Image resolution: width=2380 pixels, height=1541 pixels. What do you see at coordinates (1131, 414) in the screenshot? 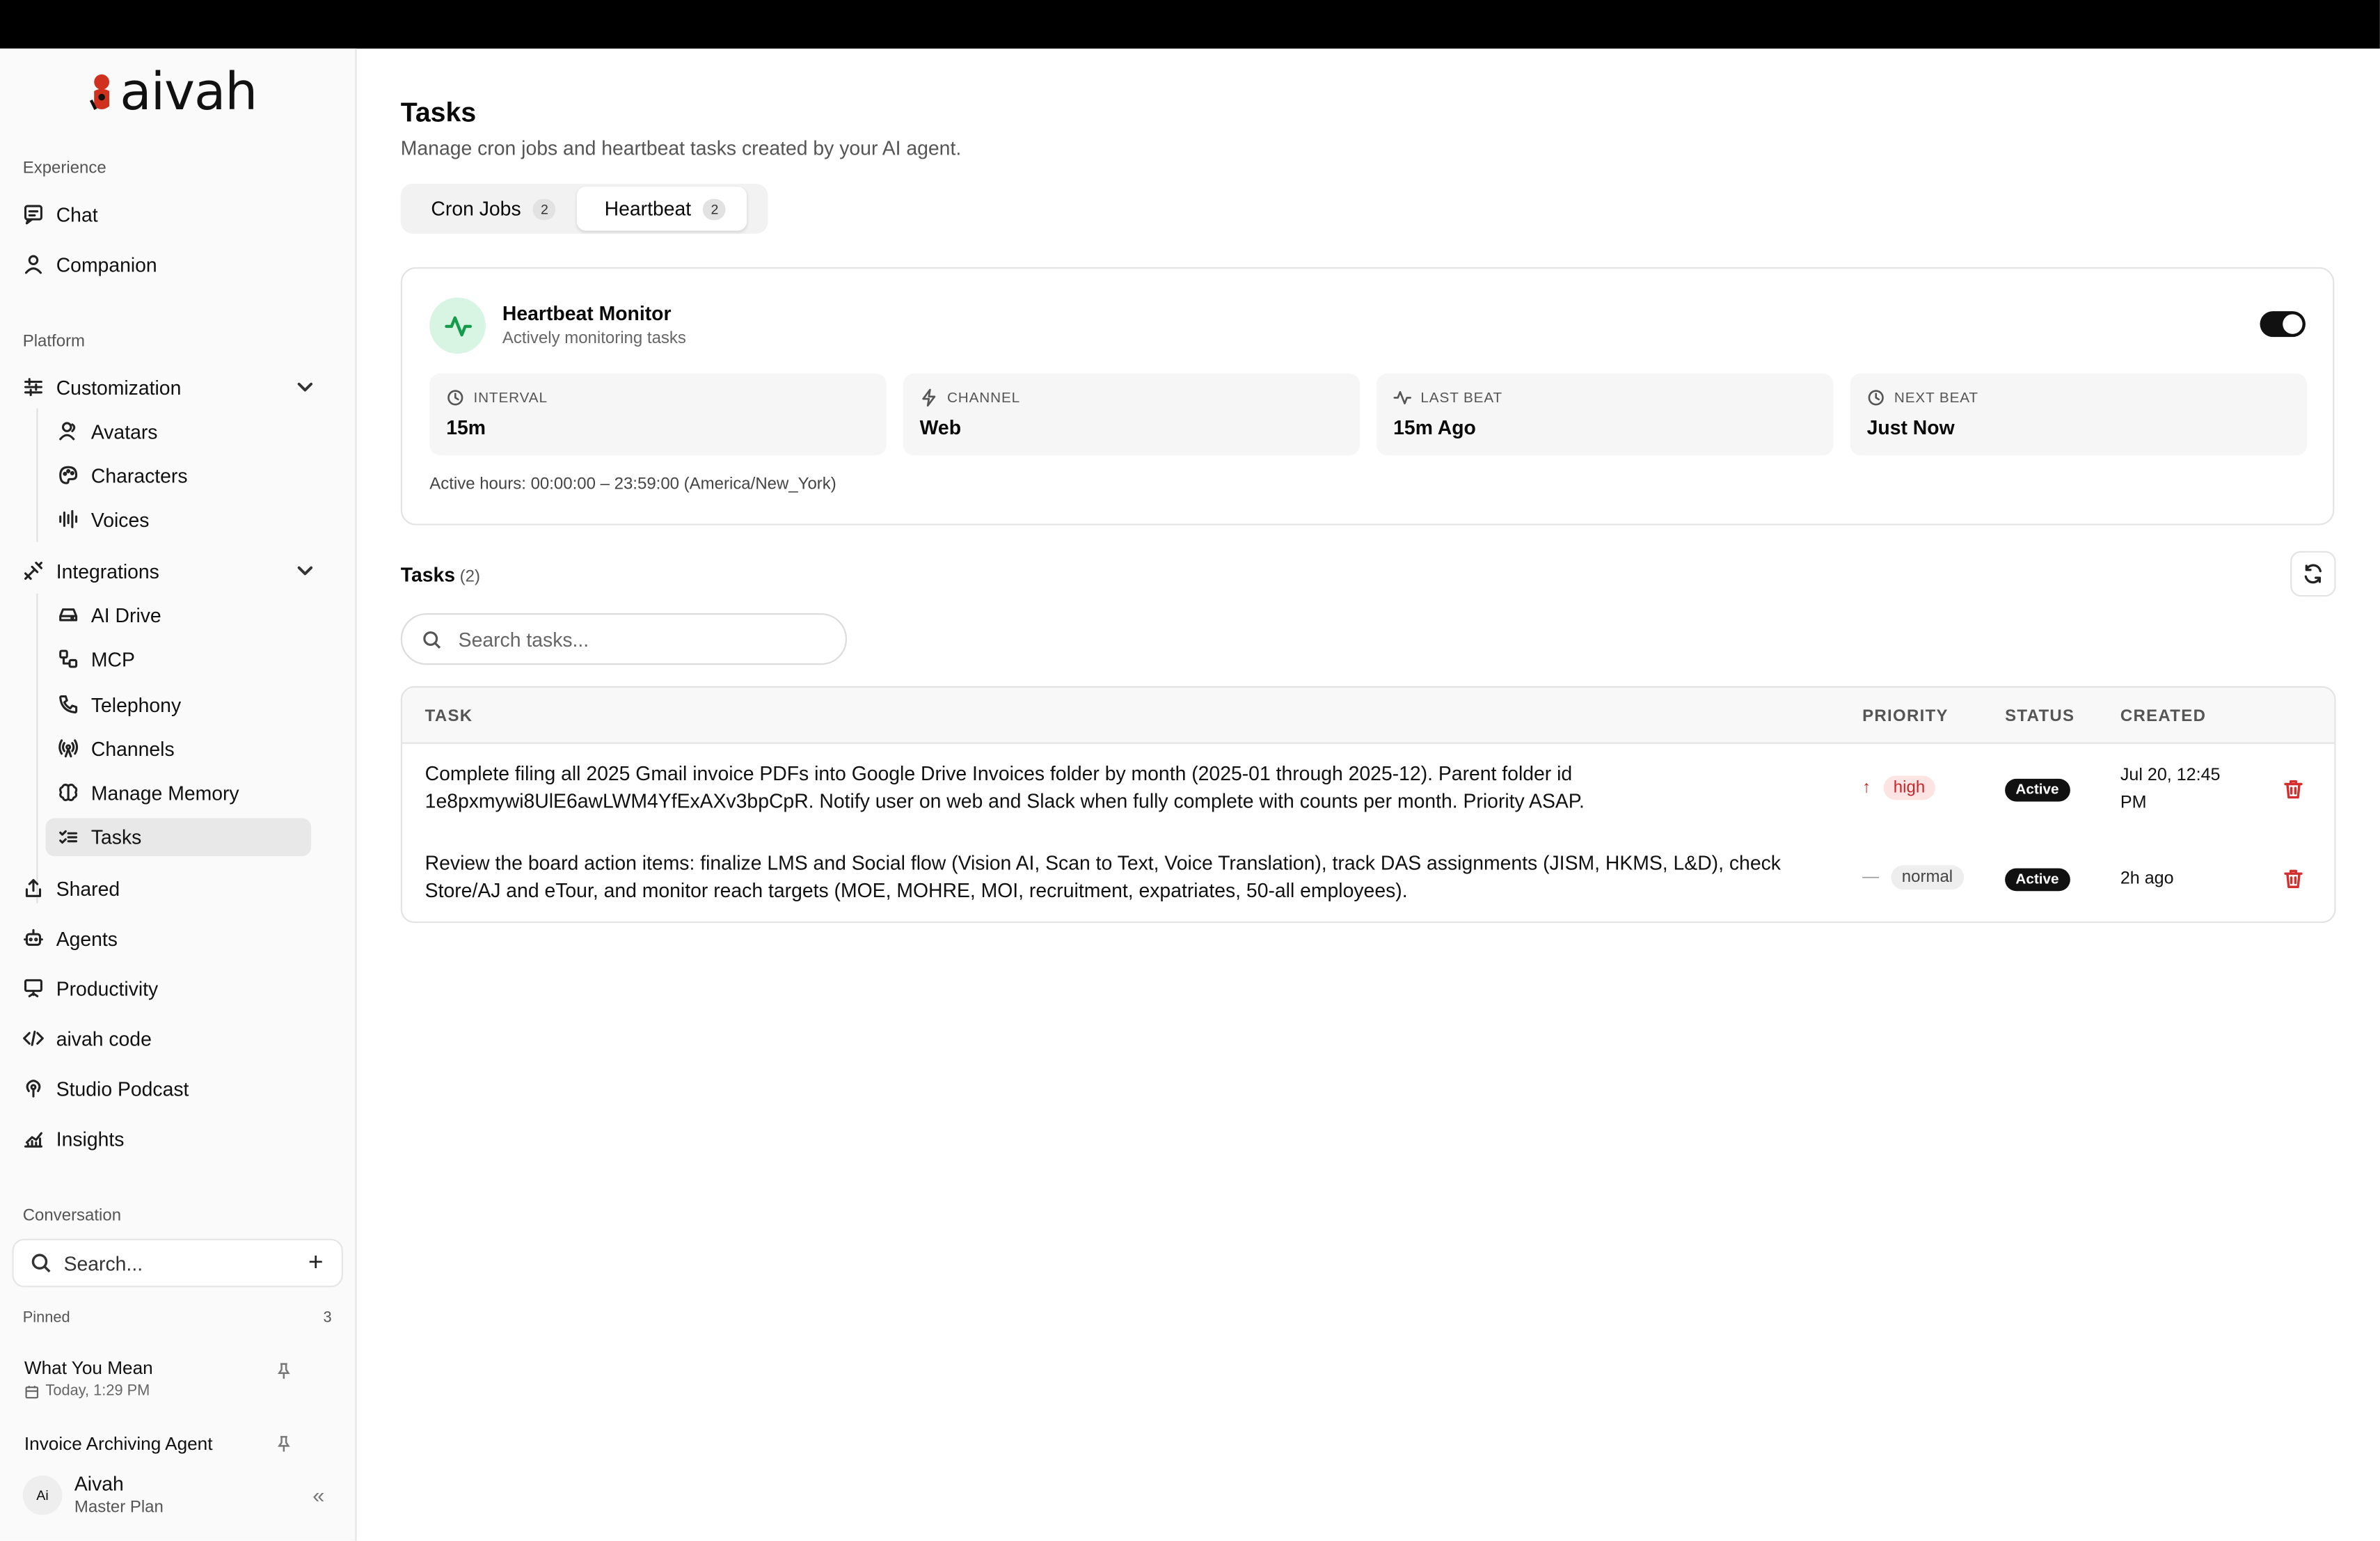
I see `stat-channel: CHANNEL Web` at bounding box center [1131, 414].